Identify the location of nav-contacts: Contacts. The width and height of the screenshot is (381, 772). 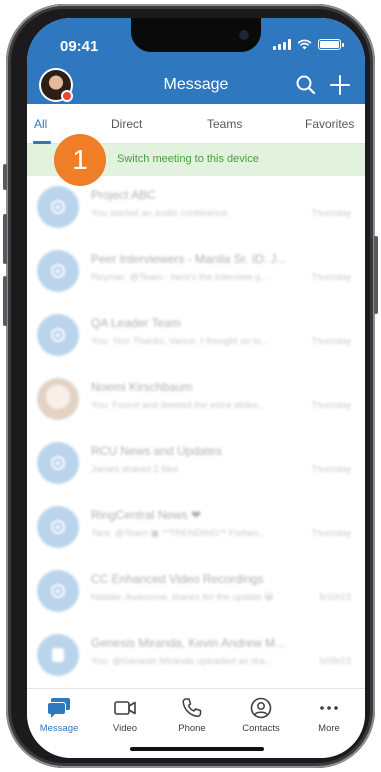
(261, 715).